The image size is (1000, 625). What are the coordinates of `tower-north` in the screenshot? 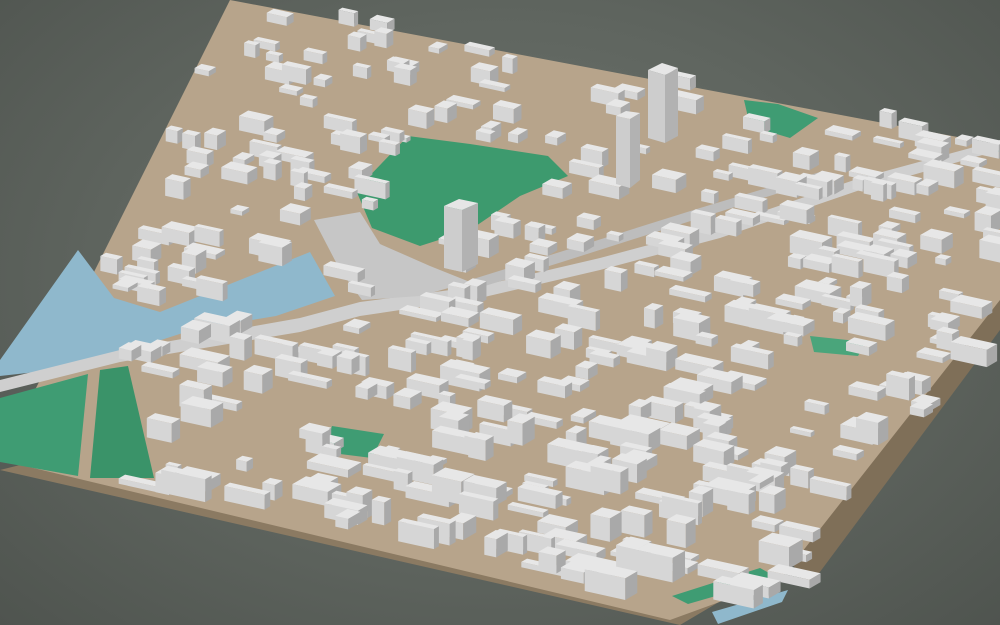 It's located at (663, 103).